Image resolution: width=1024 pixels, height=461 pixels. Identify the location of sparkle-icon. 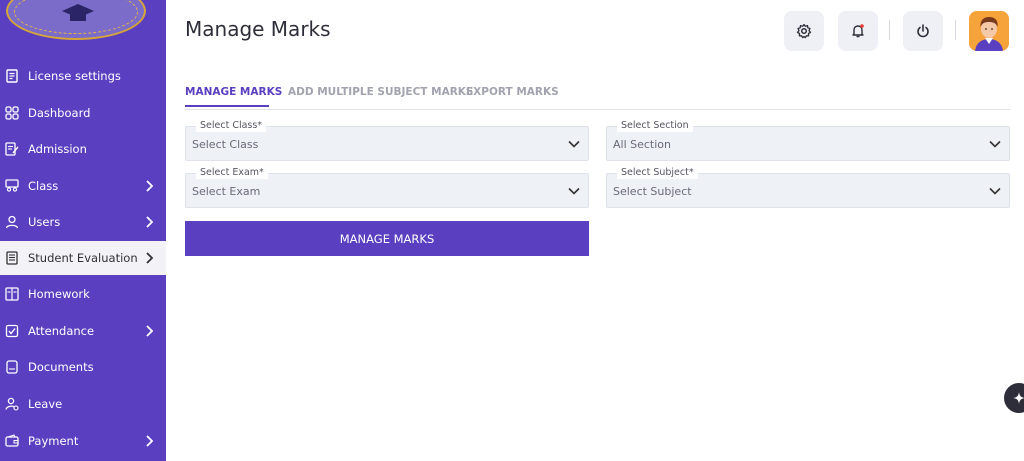
(1018, 398).